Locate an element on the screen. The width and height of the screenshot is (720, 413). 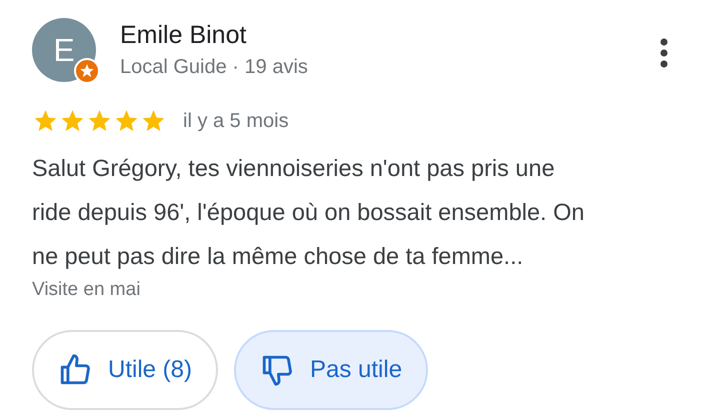
author-name: Emile Binot is located at coordinates (214, 35).